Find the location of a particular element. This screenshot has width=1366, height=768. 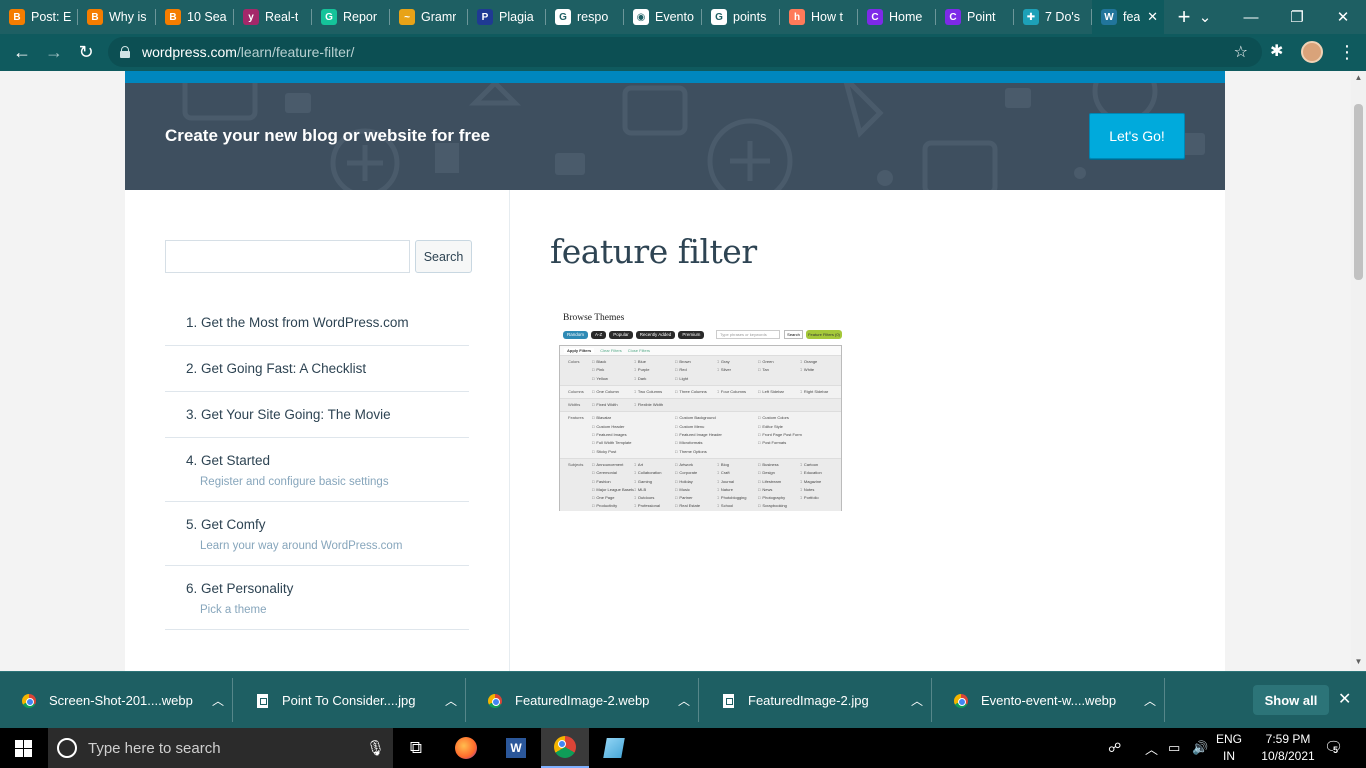

browser-tab: y Real-t is located at coordinates (273, 17).